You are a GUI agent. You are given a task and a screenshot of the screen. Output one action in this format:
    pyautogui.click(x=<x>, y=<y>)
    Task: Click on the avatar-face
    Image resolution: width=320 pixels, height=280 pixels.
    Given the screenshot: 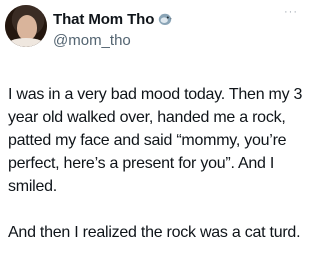 What is the action you would take?
    pyautogui.click(x=27, y=27)
    